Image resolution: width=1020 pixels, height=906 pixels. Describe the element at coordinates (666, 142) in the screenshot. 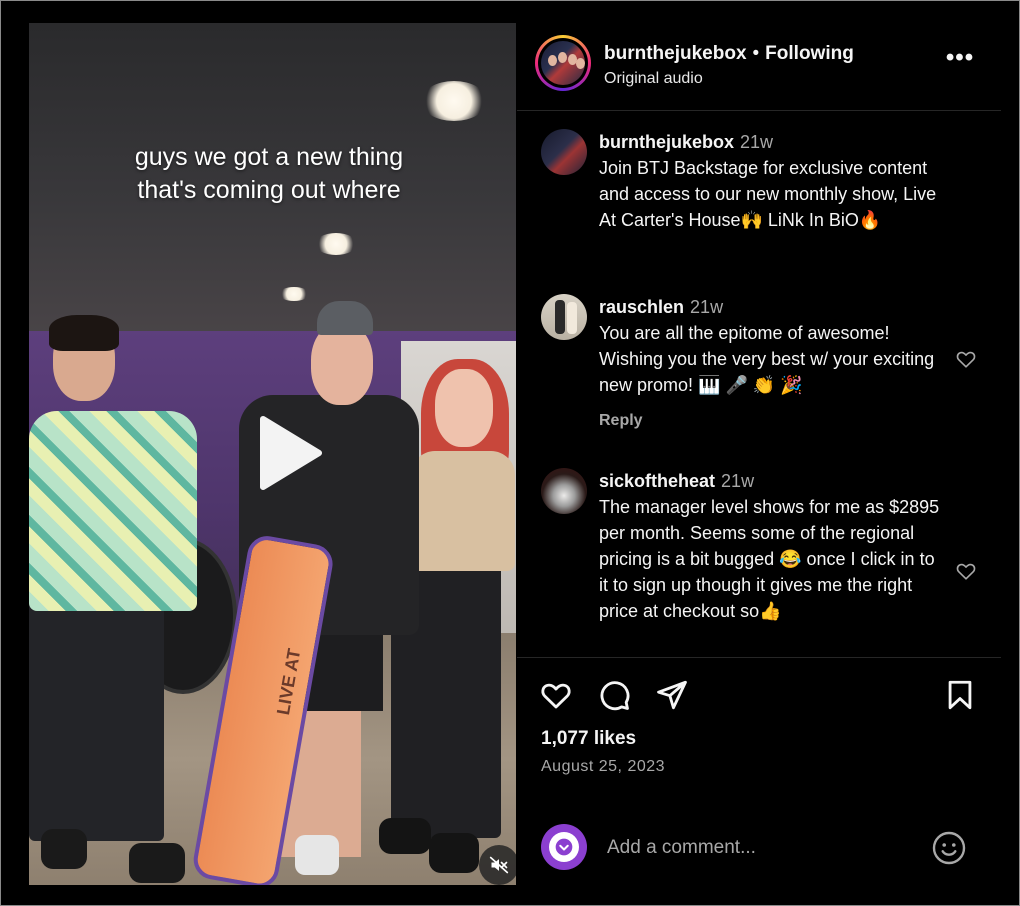

I see `caption-username: burnthejukebox` at that location.